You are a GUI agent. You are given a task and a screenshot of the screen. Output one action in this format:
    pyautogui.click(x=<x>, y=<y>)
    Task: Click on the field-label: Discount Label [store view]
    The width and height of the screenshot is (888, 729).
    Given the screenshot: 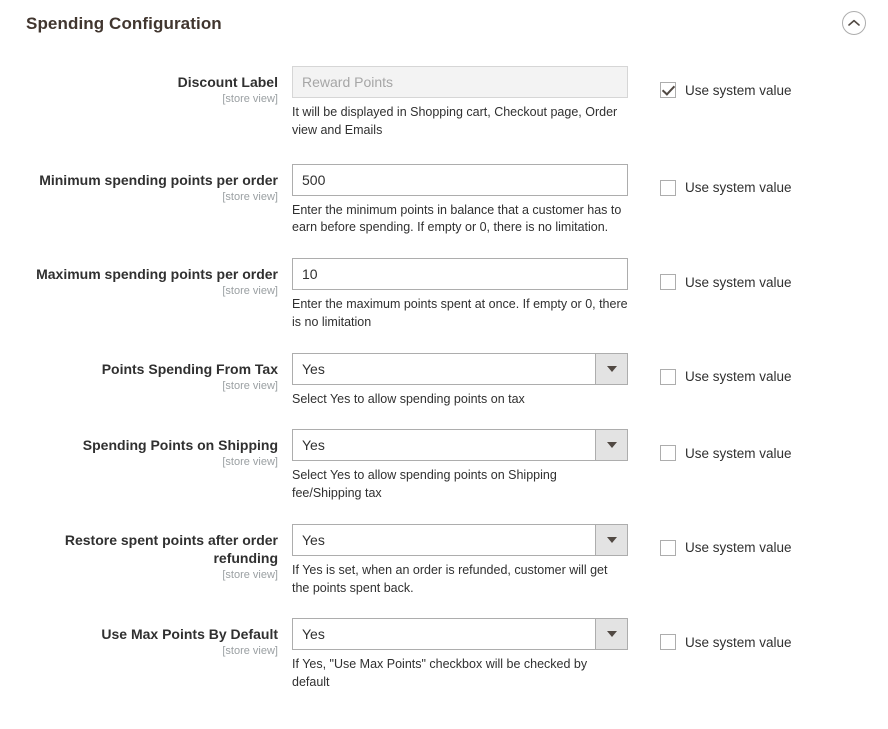 What is the action you would take?
    pyautogui.click(x=146, y=86)
    